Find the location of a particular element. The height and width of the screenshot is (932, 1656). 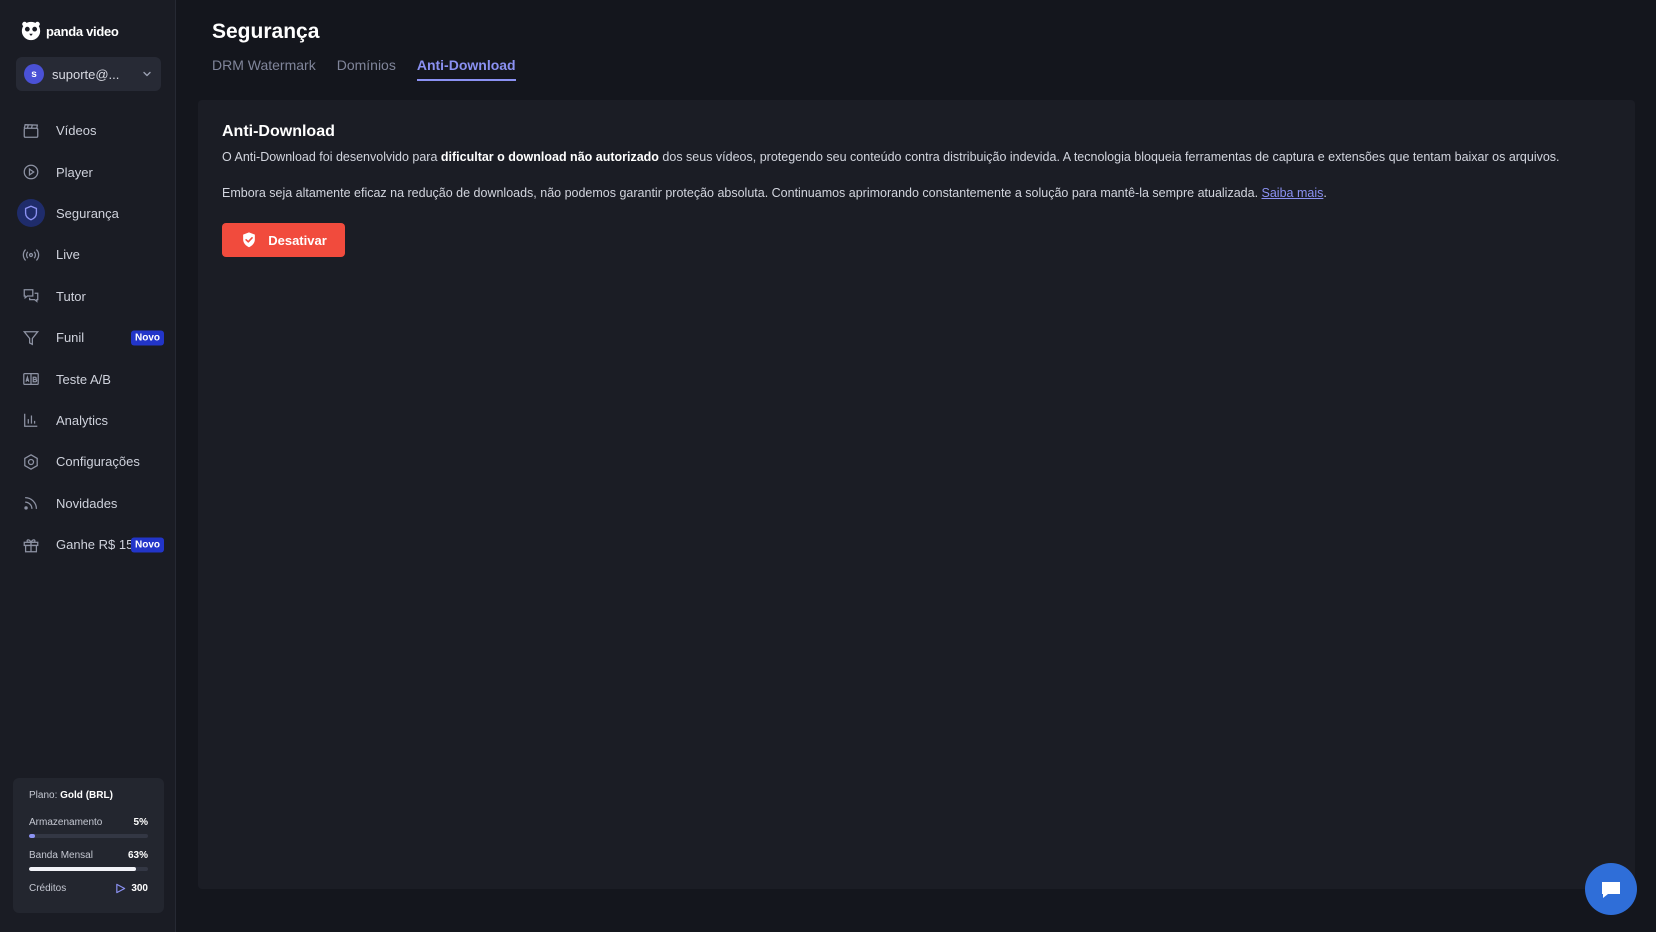

sidebar-item-label: Segurança is located at coordinates (87, 213).